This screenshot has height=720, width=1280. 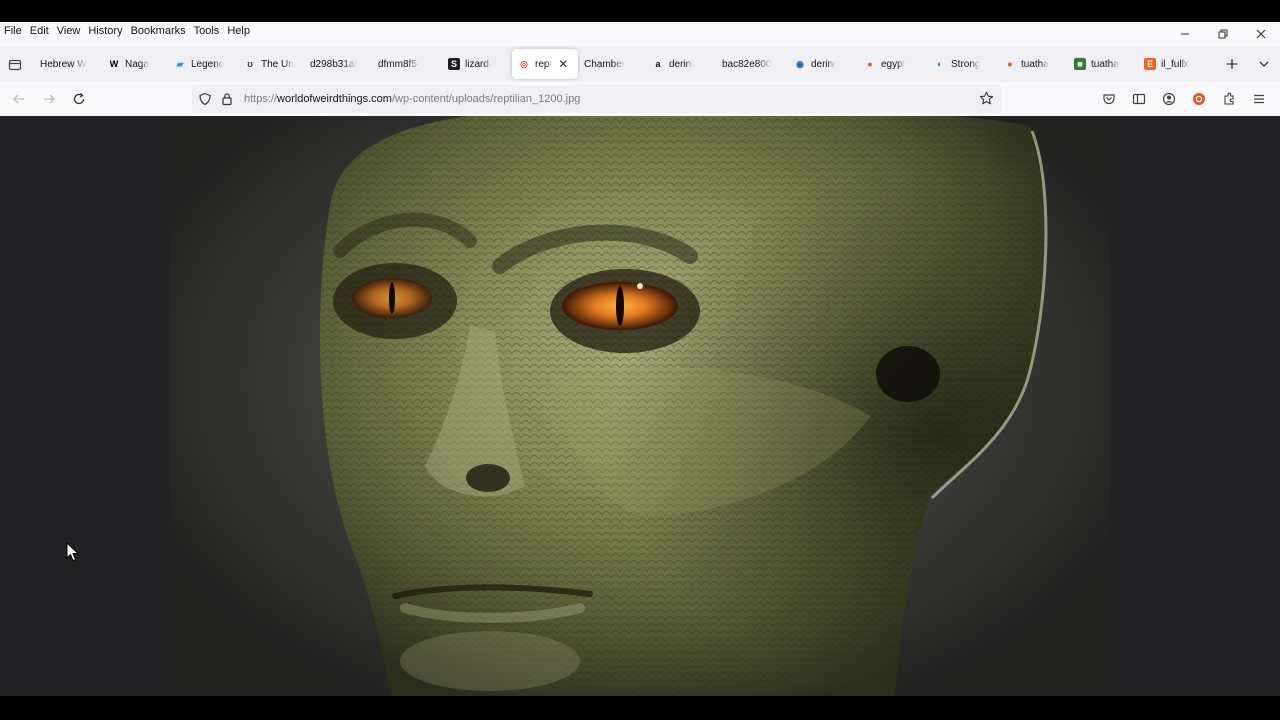 I want to click on url-path: /wp-content/uploads/reptilian_1200.jpg, so click(x=486, y=99).